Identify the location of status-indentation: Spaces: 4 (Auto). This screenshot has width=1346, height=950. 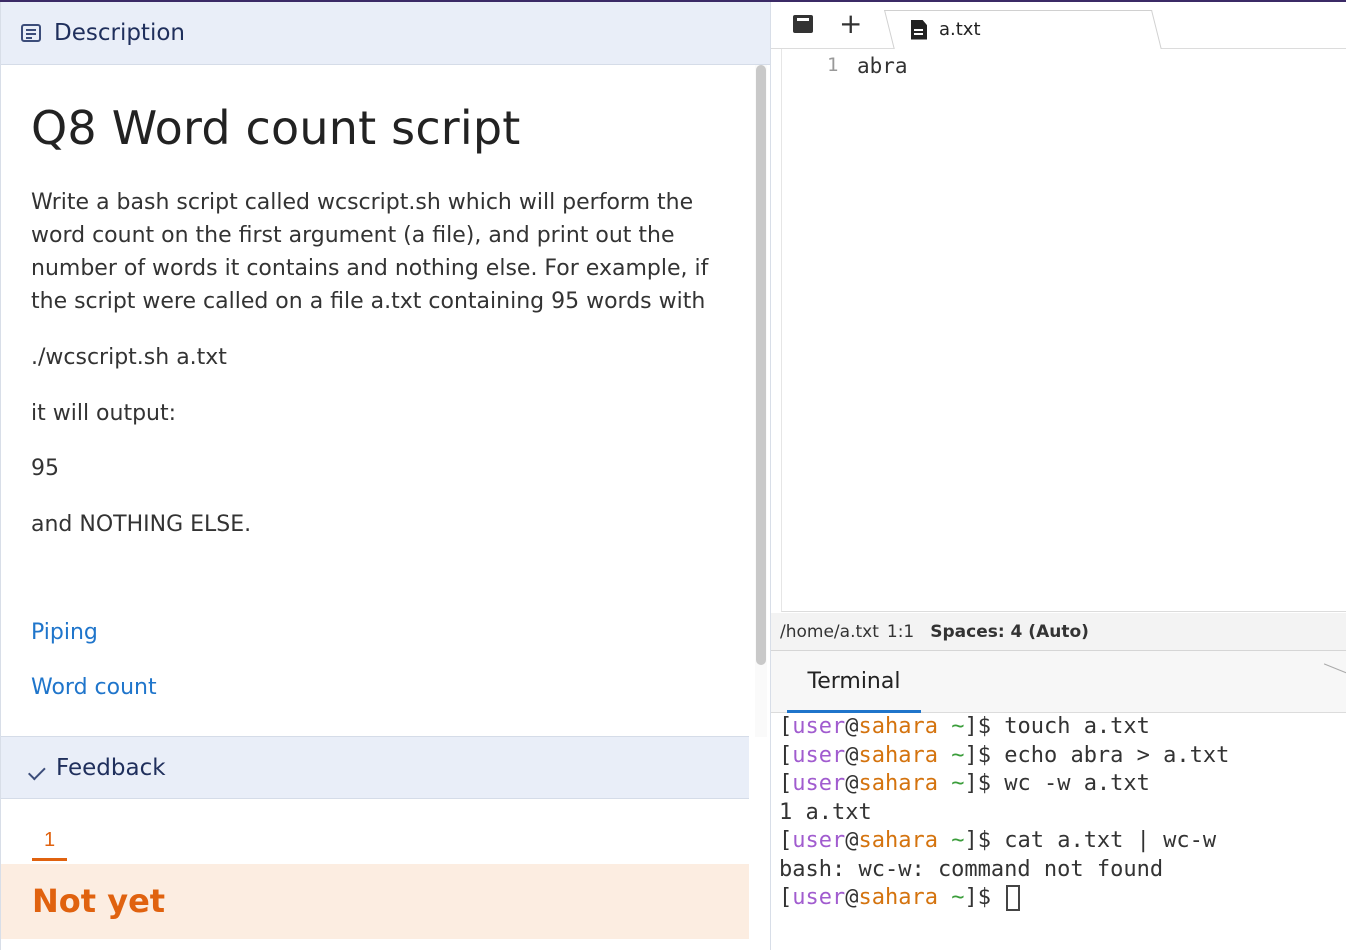
(1009, 632).